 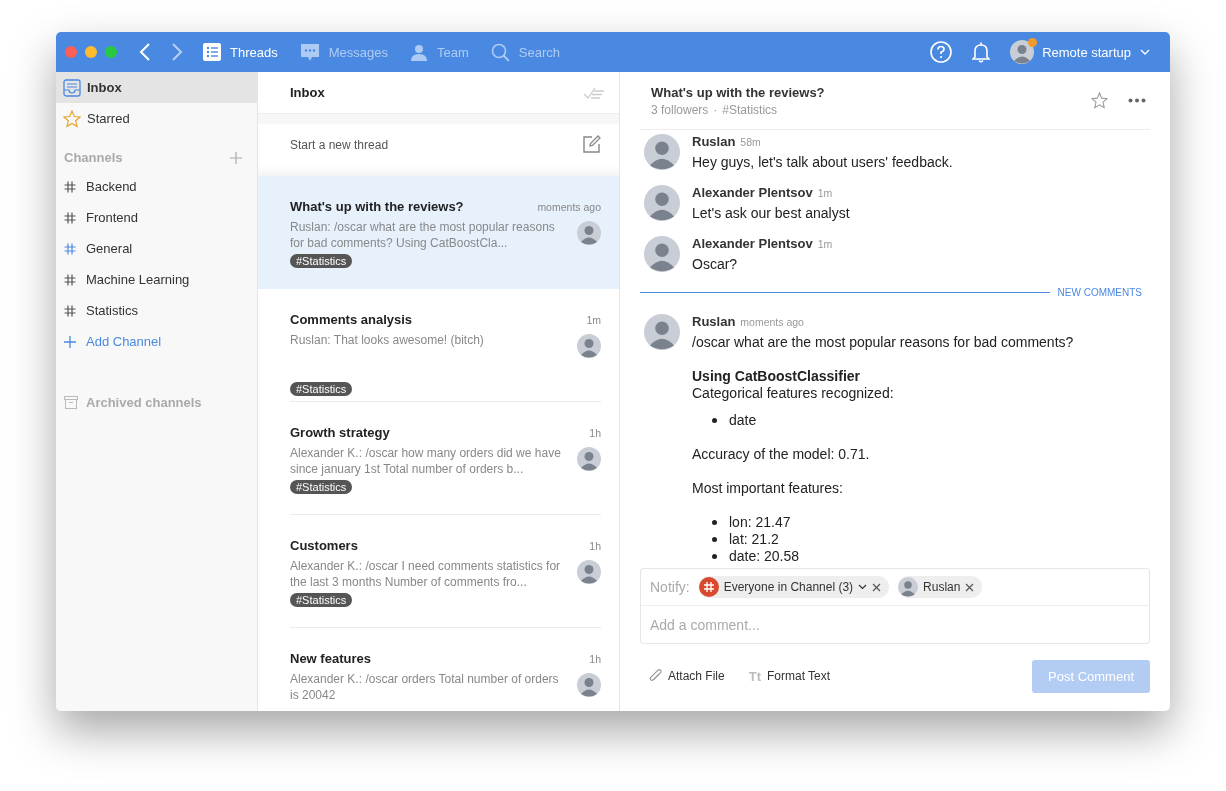 I want to click on bell-icon, so click(x=981, y=52).